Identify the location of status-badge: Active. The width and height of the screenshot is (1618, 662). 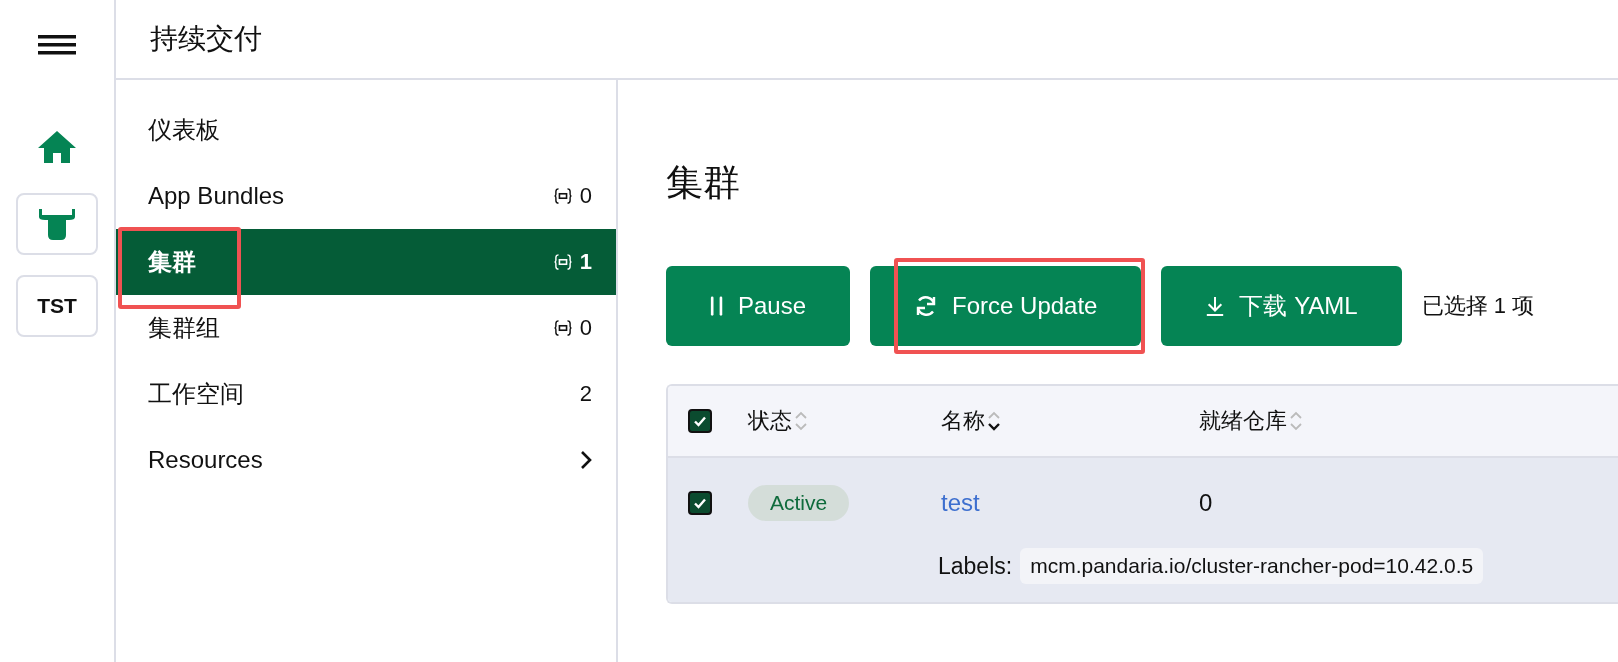
(799, 503).